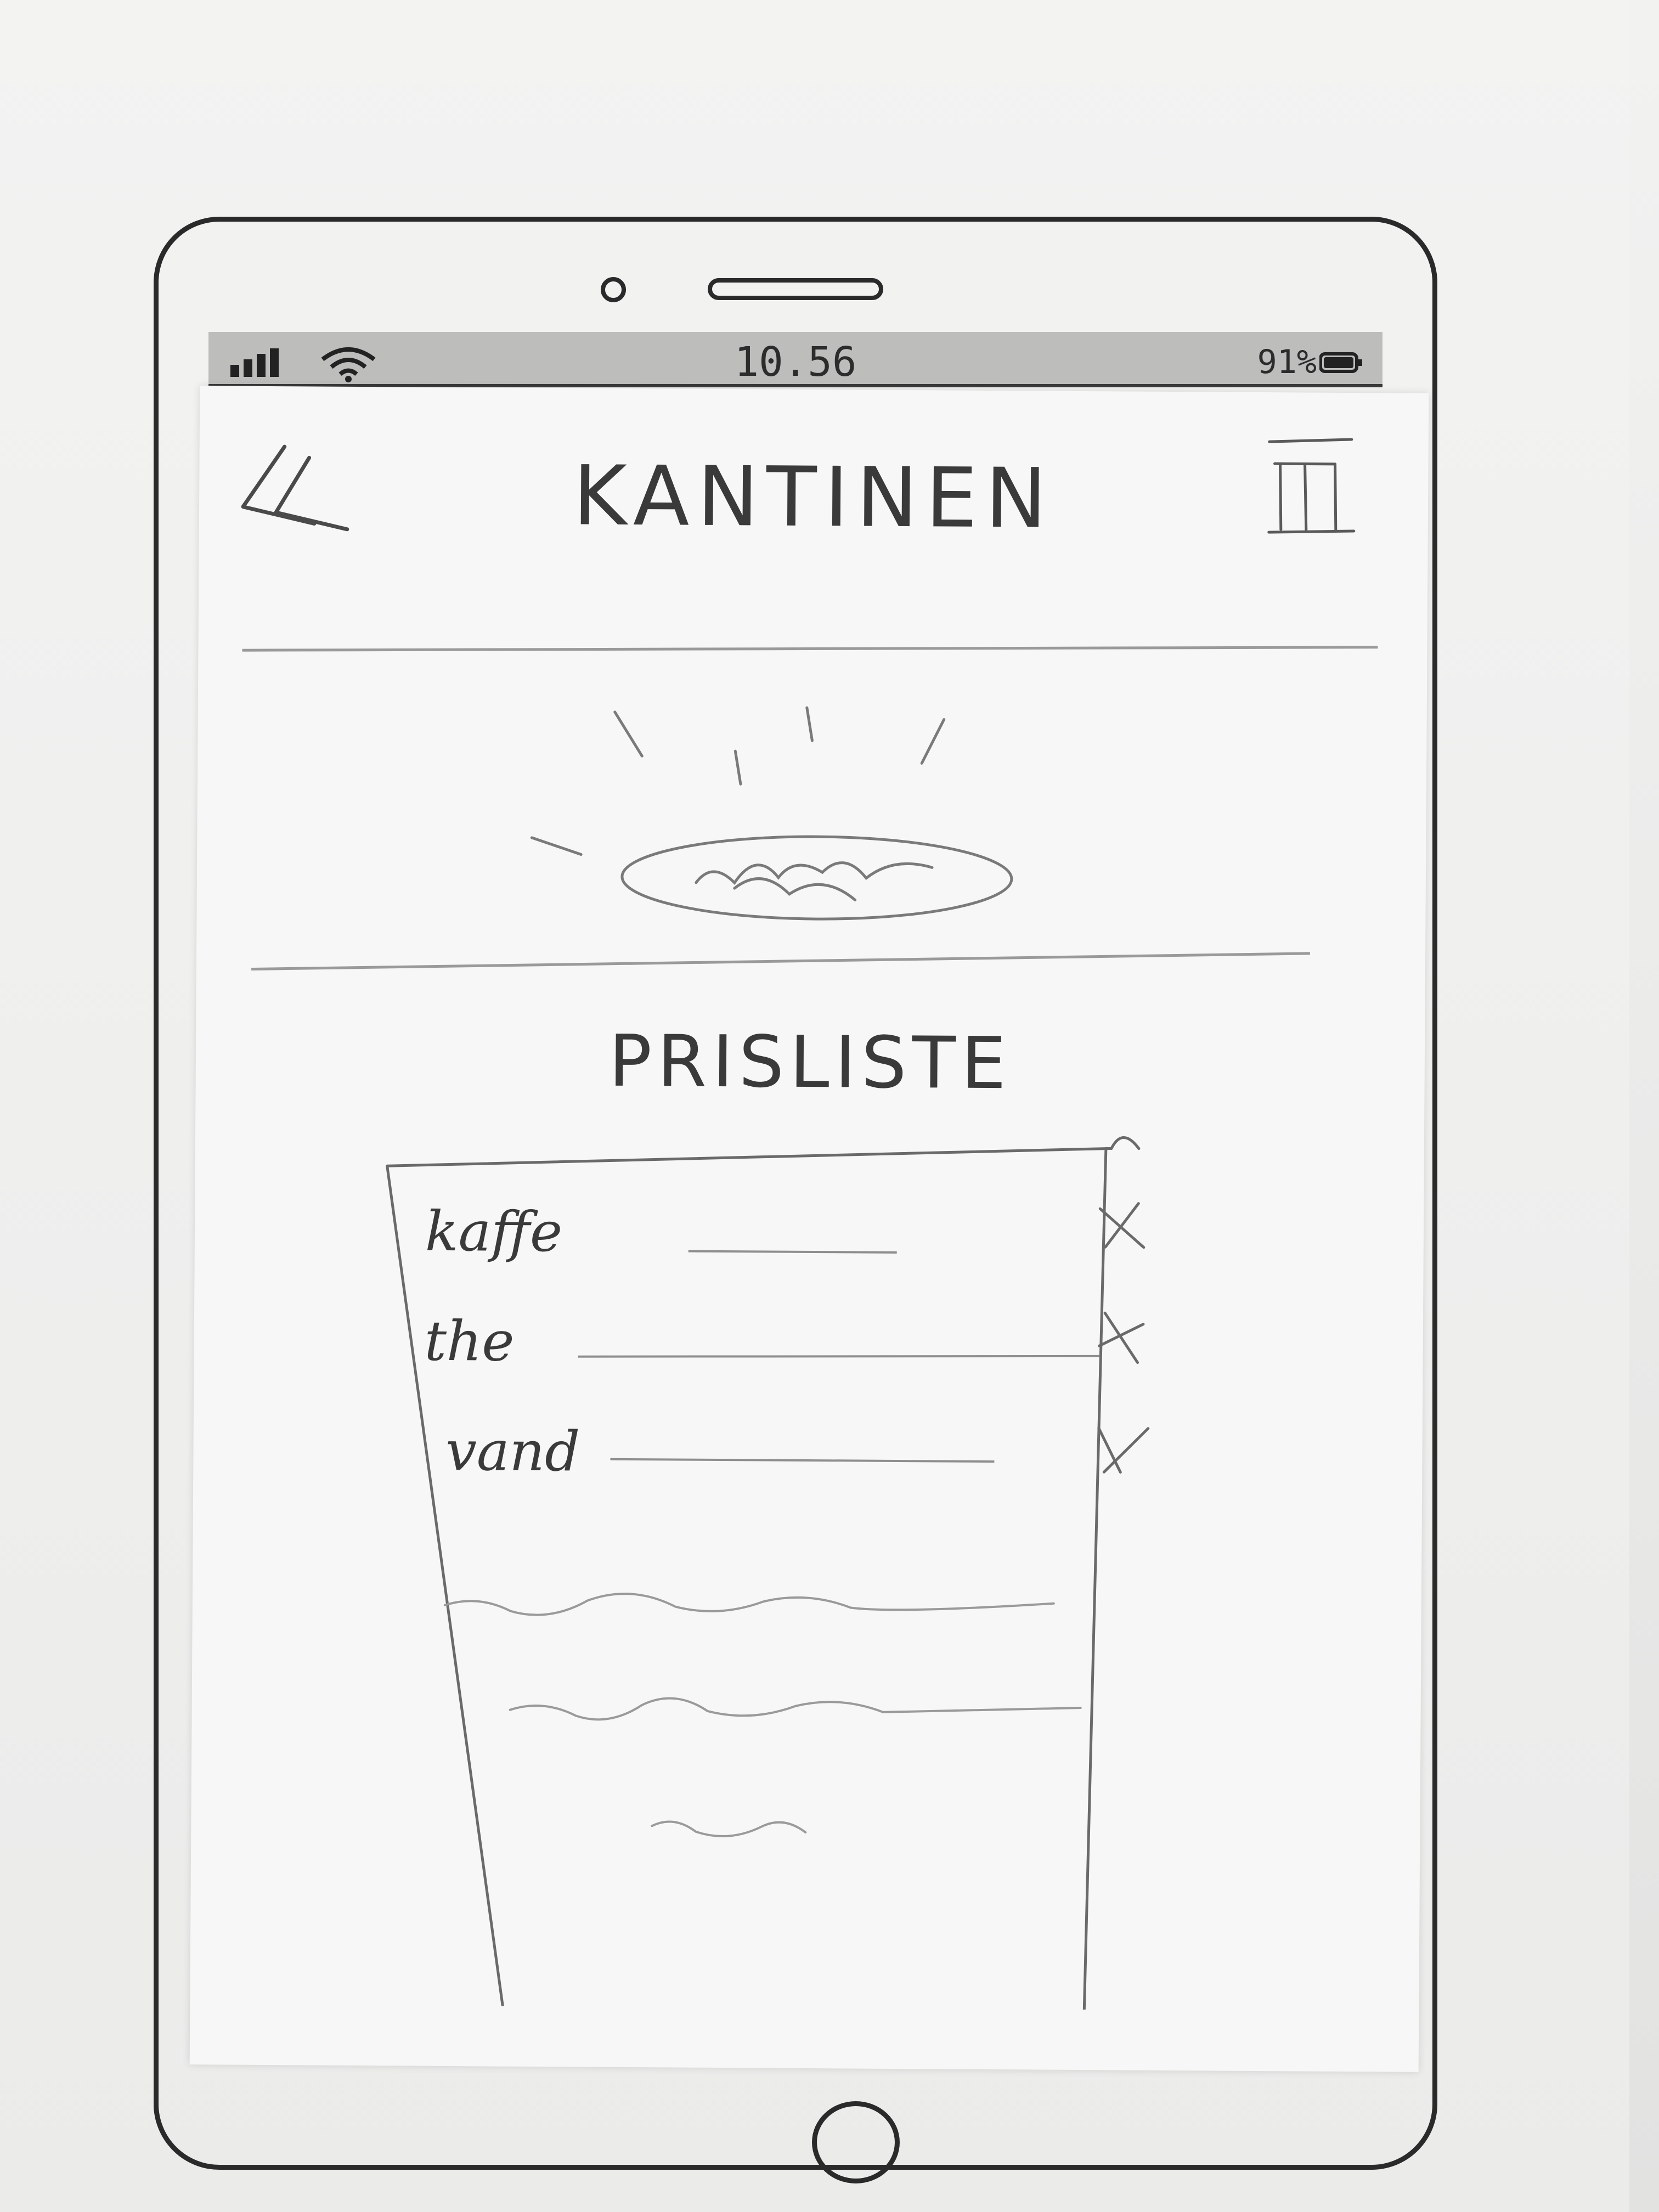 Image resolution: width=1659 pixels, height=2212 pixels. Describe the element at coordinates (771, 813) in the screenshot. I see `food-image` at that location.